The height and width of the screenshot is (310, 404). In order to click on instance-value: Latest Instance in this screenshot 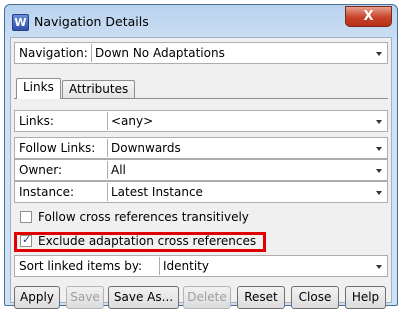, I will do `click(157, 192)`.